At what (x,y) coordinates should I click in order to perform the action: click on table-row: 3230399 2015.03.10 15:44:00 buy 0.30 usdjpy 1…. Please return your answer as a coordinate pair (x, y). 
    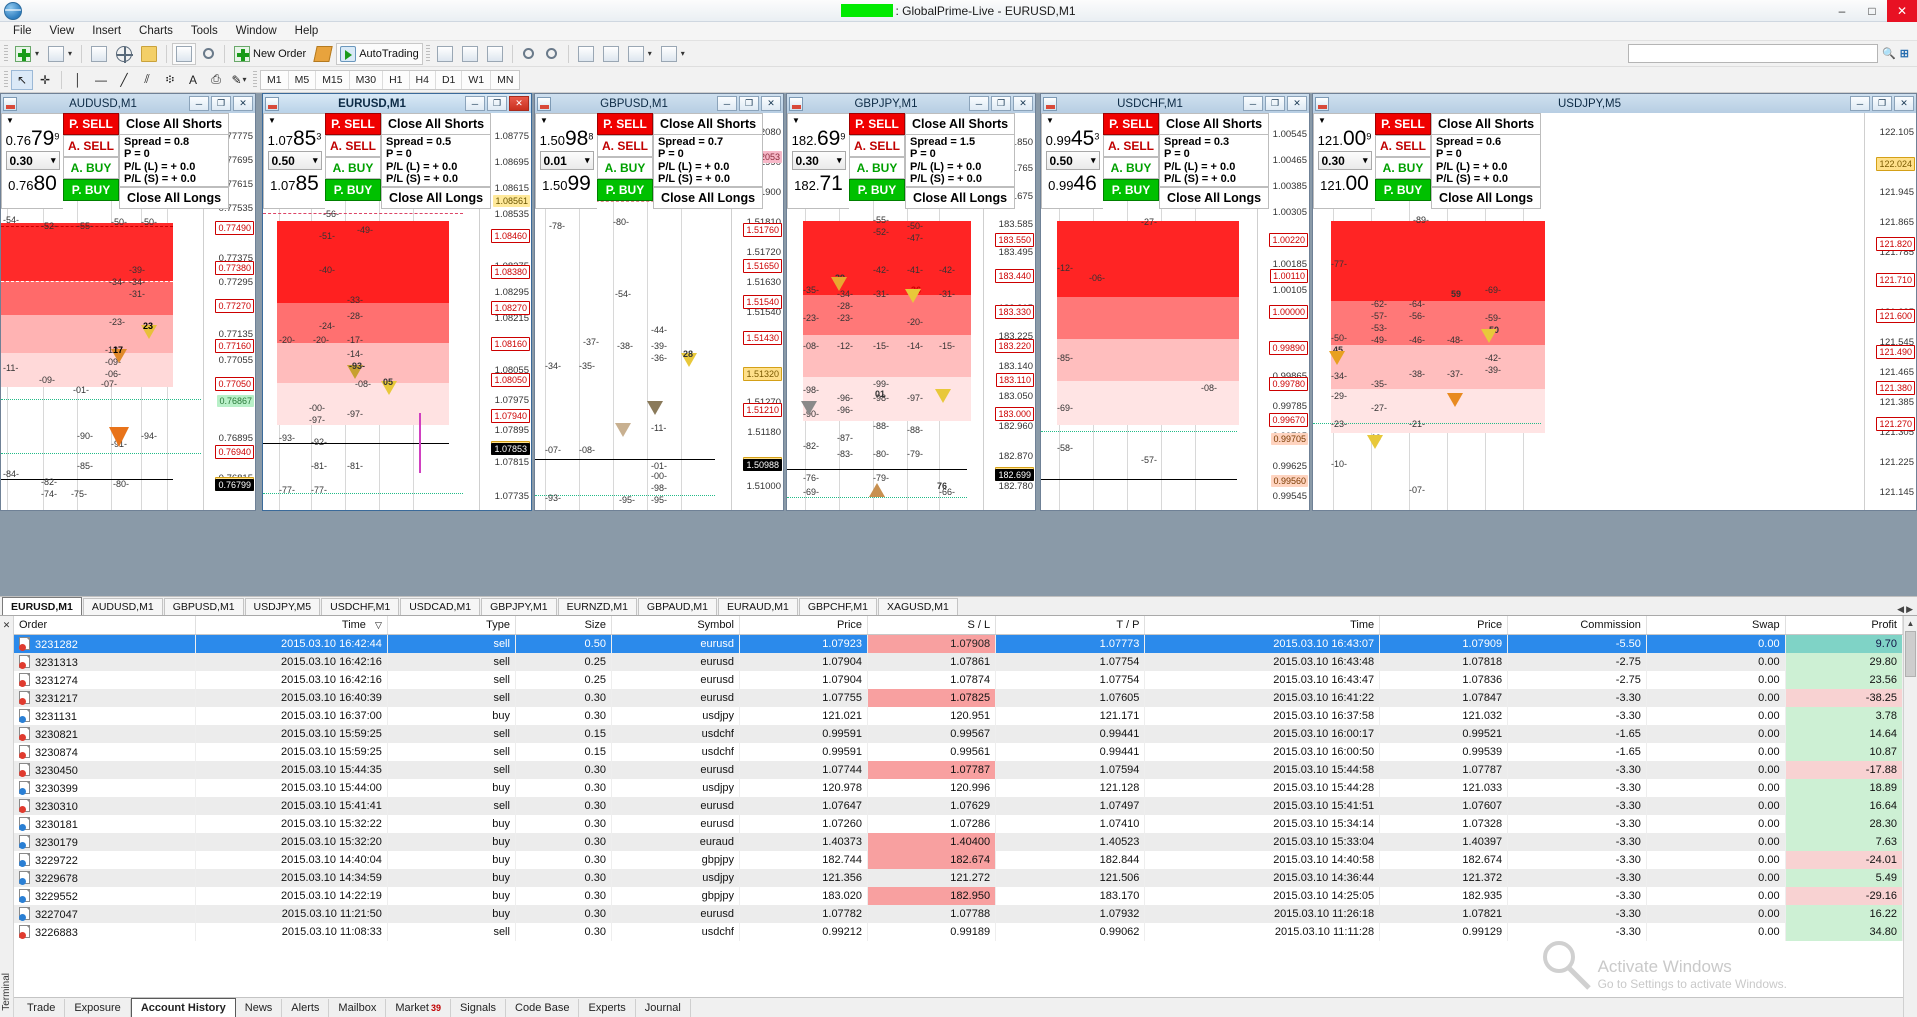
    Looking at the image, I should click on (958, 788).